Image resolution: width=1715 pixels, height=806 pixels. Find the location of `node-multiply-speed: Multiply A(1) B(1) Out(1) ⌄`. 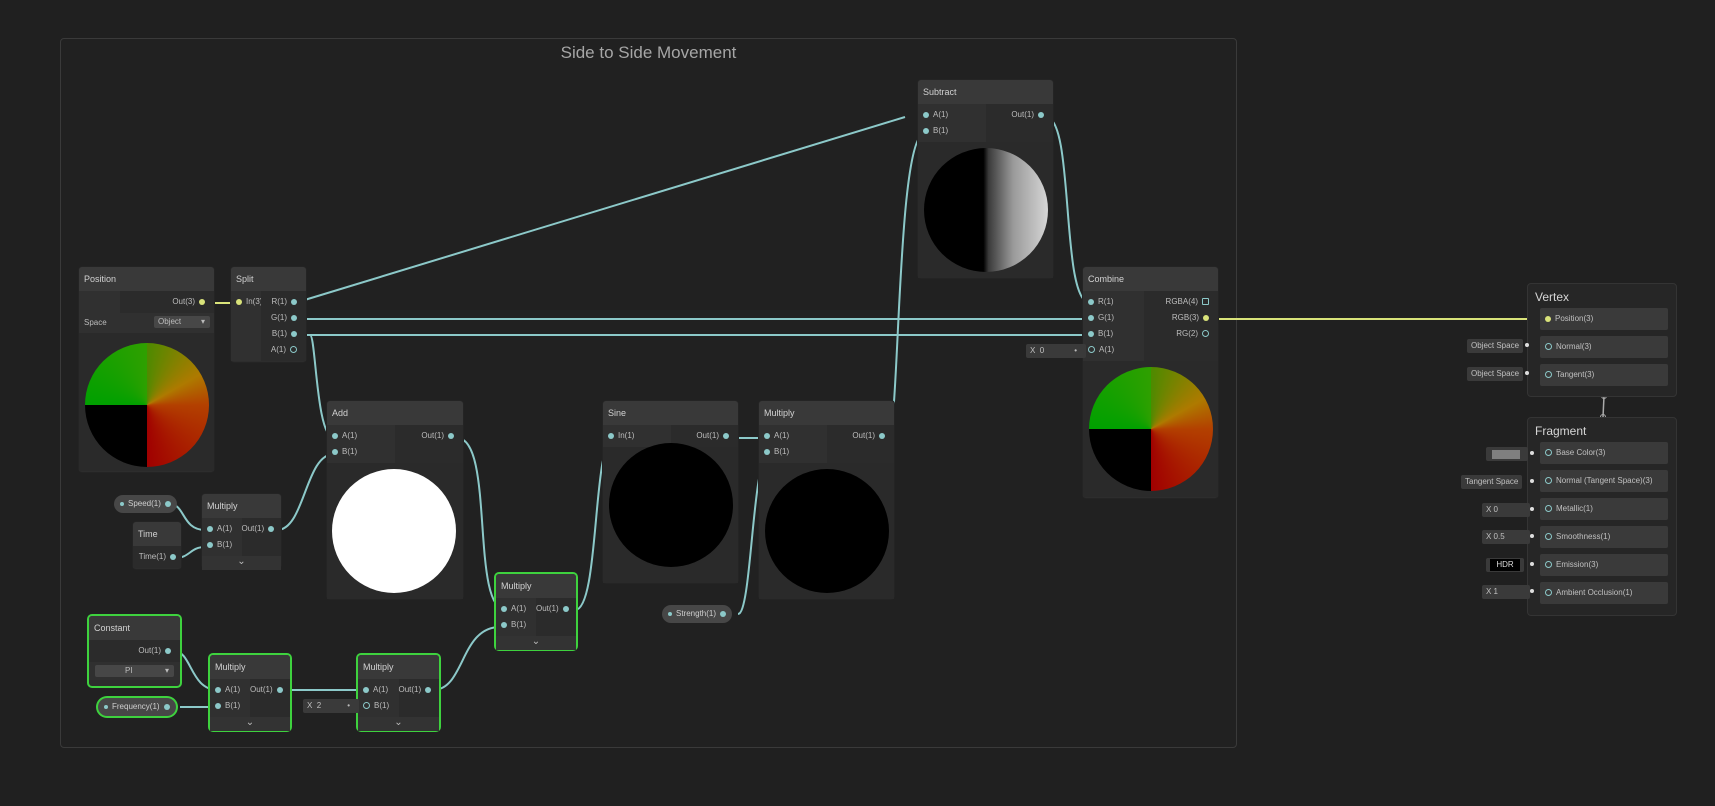

node-multiply-speed: Multiply A(1) B(1) Out(1) ⌄ is located at coordinates (242, 532).